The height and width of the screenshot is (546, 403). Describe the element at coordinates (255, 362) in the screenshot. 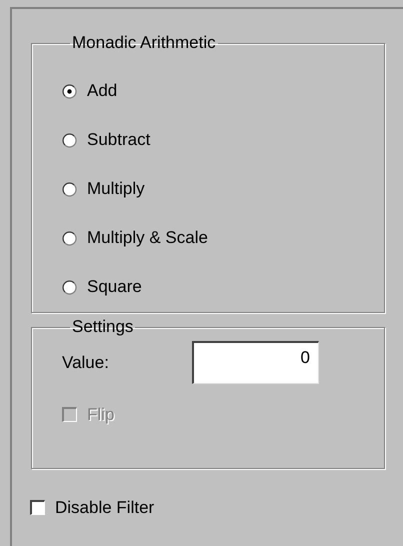

I see `value-field: 0` at that location.